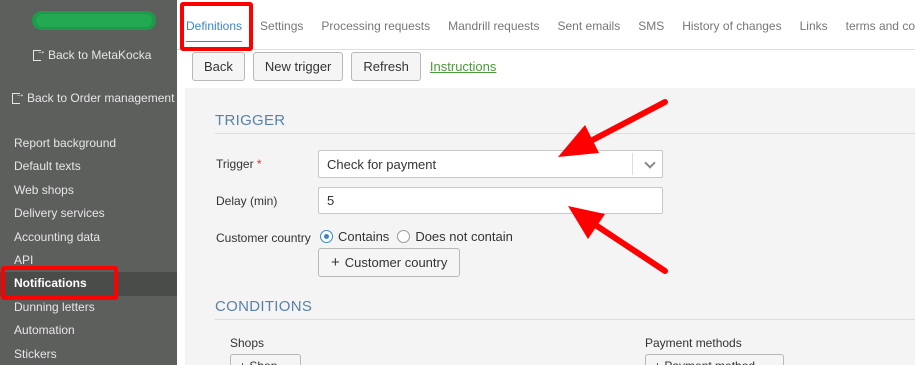  What do you see at coordinates (876, 25) in the screenshot?
I see `tab-terms-and-conditions: terms and condi` at bounding box center [876, 25].